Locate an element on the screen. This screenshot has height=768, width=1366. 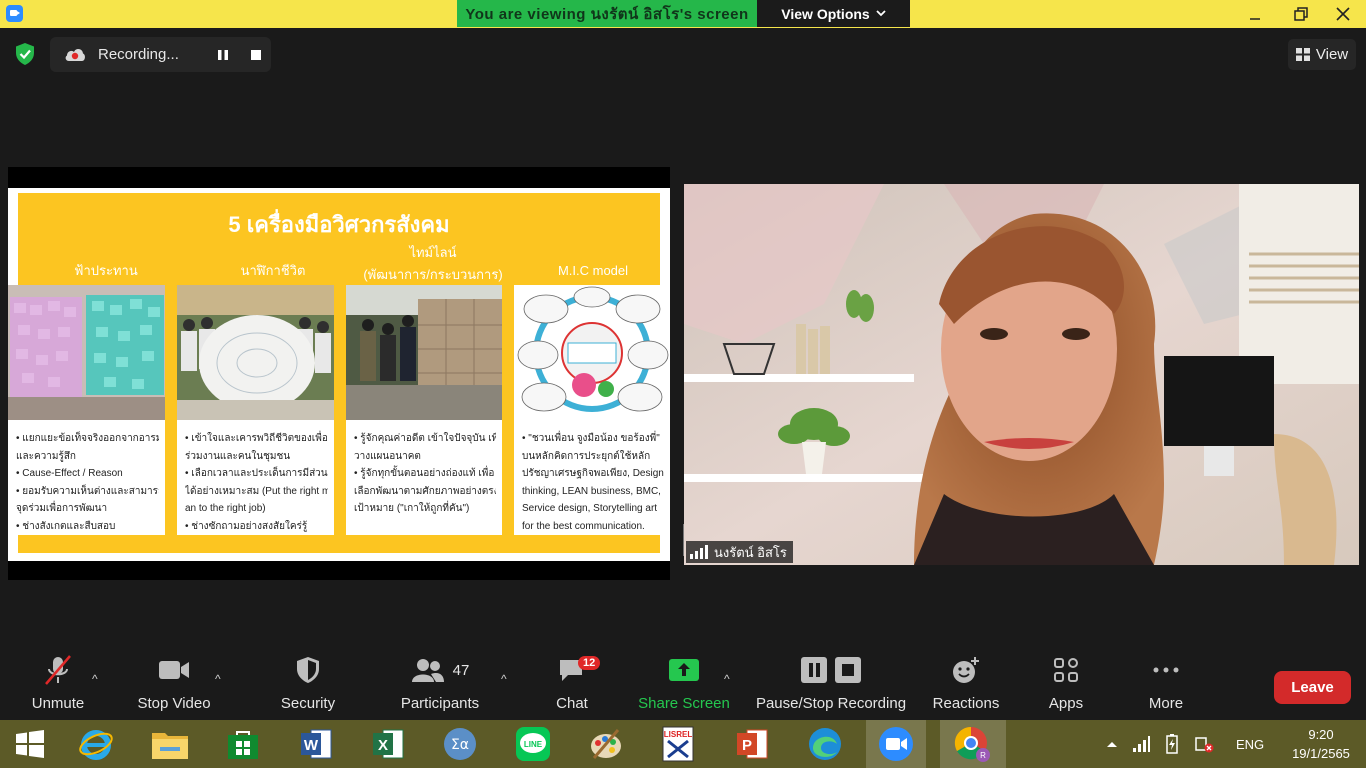
participant-name: นงรัตน์ อิสโร is located at coordinates (750, 552).